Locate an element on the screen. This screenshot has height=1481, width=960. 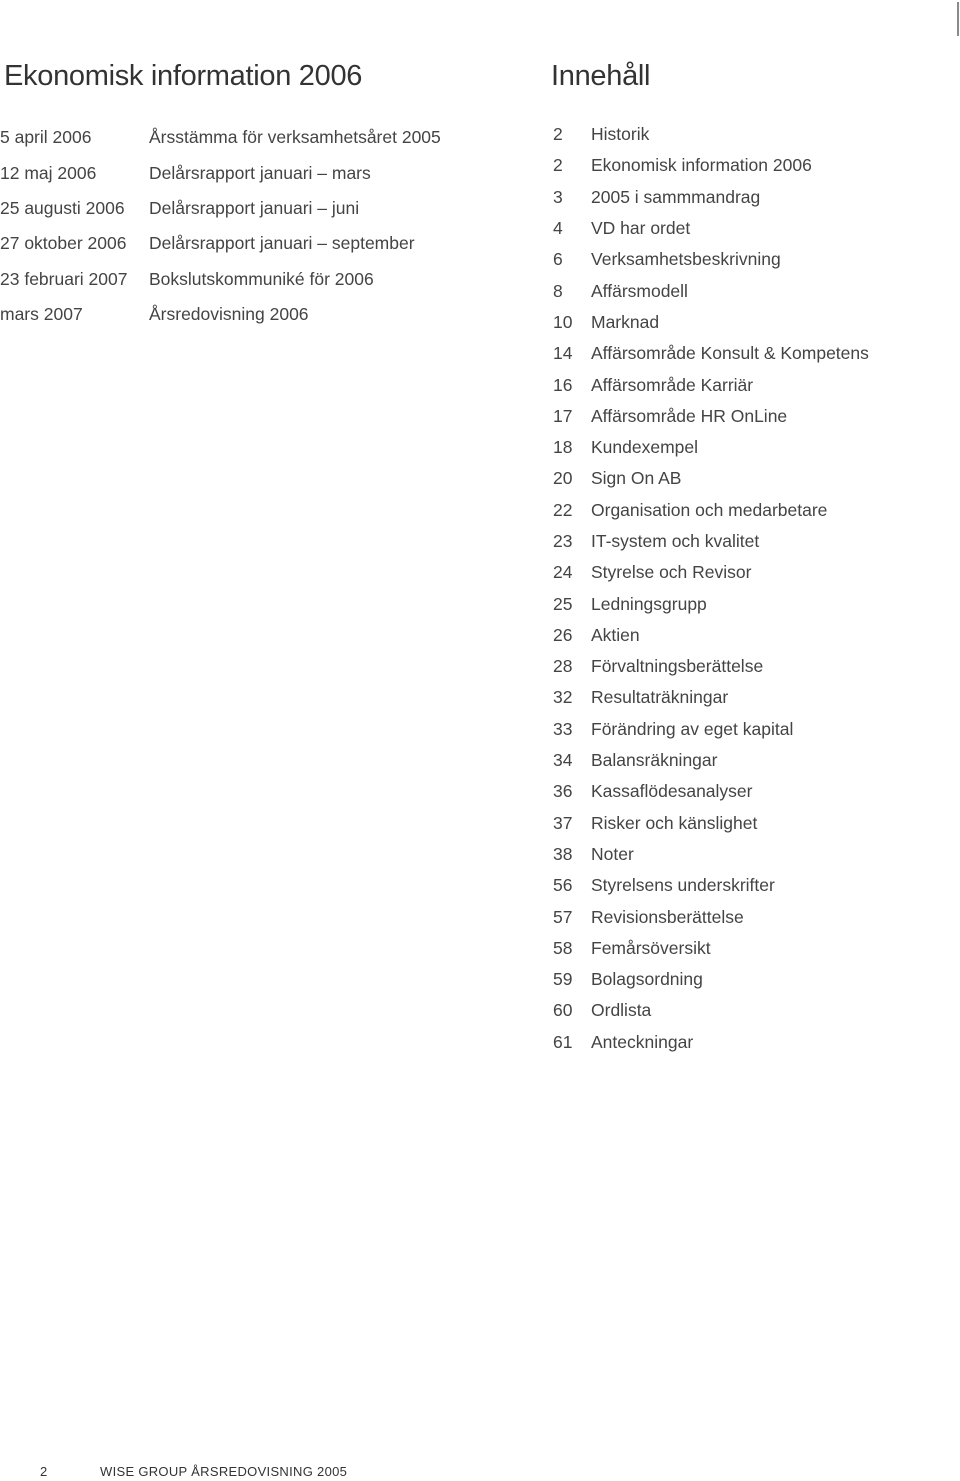
toc-page-number: 59 is located at coordinates (563, 979).